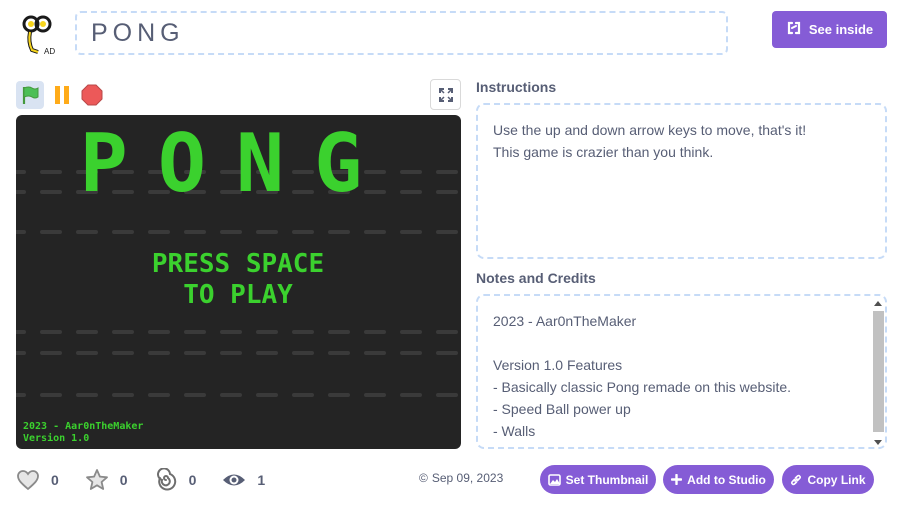 The image size is (900, 509). I want to click on remix-stat: 0, so click(175, 480).